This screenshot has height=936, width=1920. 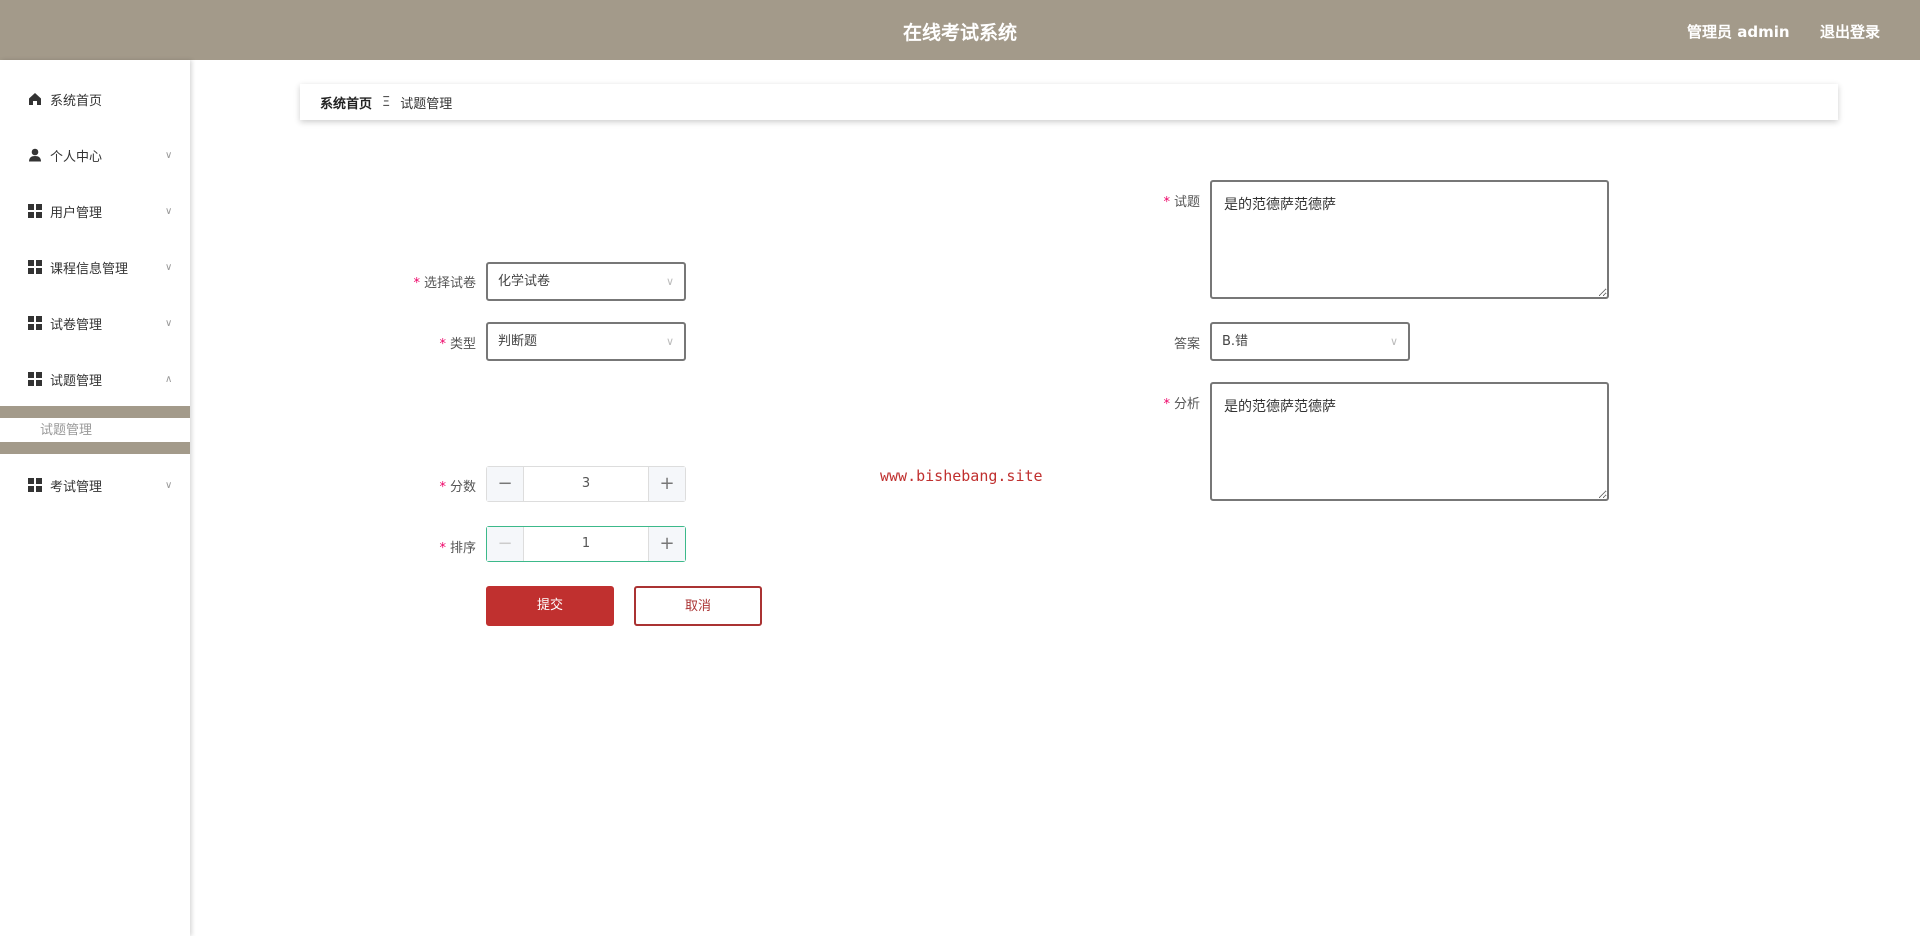 I want to click on breadcrumb: 系统首页 Ξ 试题管理, so click(x=1069, y=102).